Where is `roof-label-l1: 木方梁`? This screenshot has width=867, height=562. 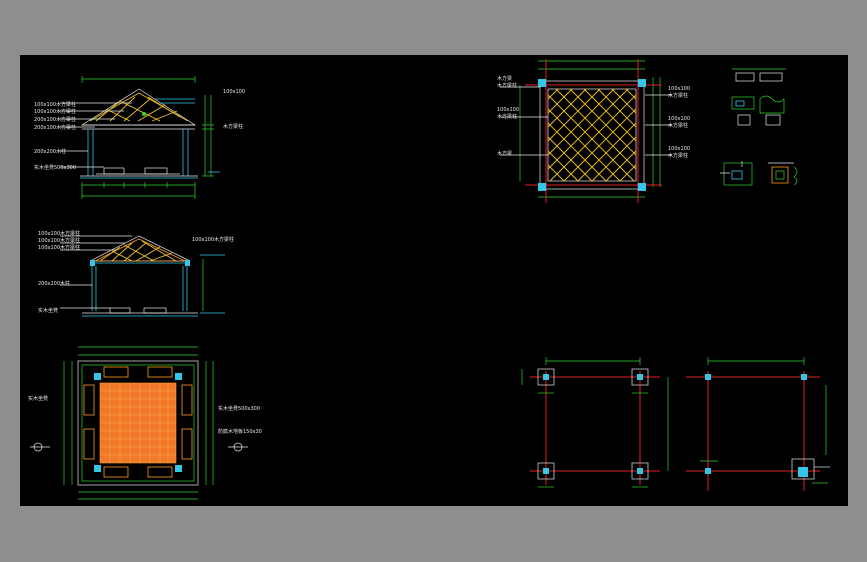 roof-label-l1: 木方梁 is located at coordinates (504, 78).